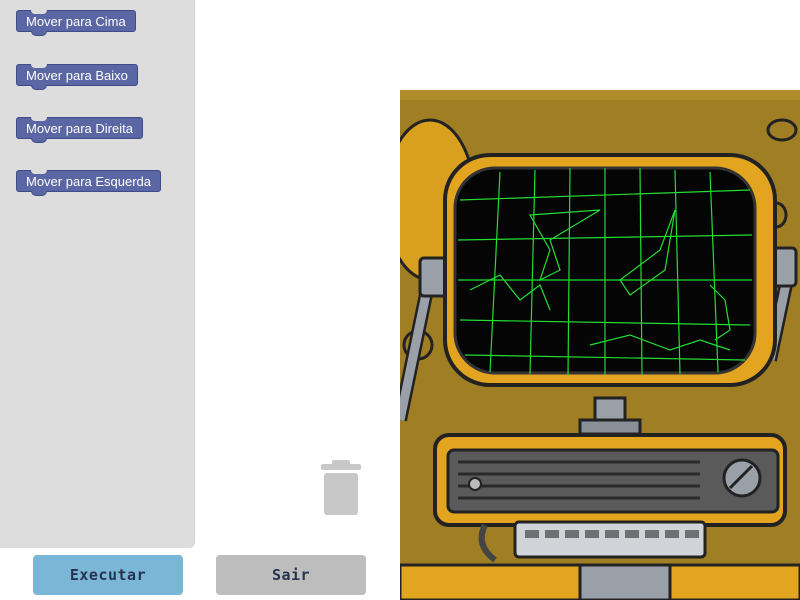 This screenshot has height=600, width=800. I want to click on run-button: Executar, so click(108, 575).